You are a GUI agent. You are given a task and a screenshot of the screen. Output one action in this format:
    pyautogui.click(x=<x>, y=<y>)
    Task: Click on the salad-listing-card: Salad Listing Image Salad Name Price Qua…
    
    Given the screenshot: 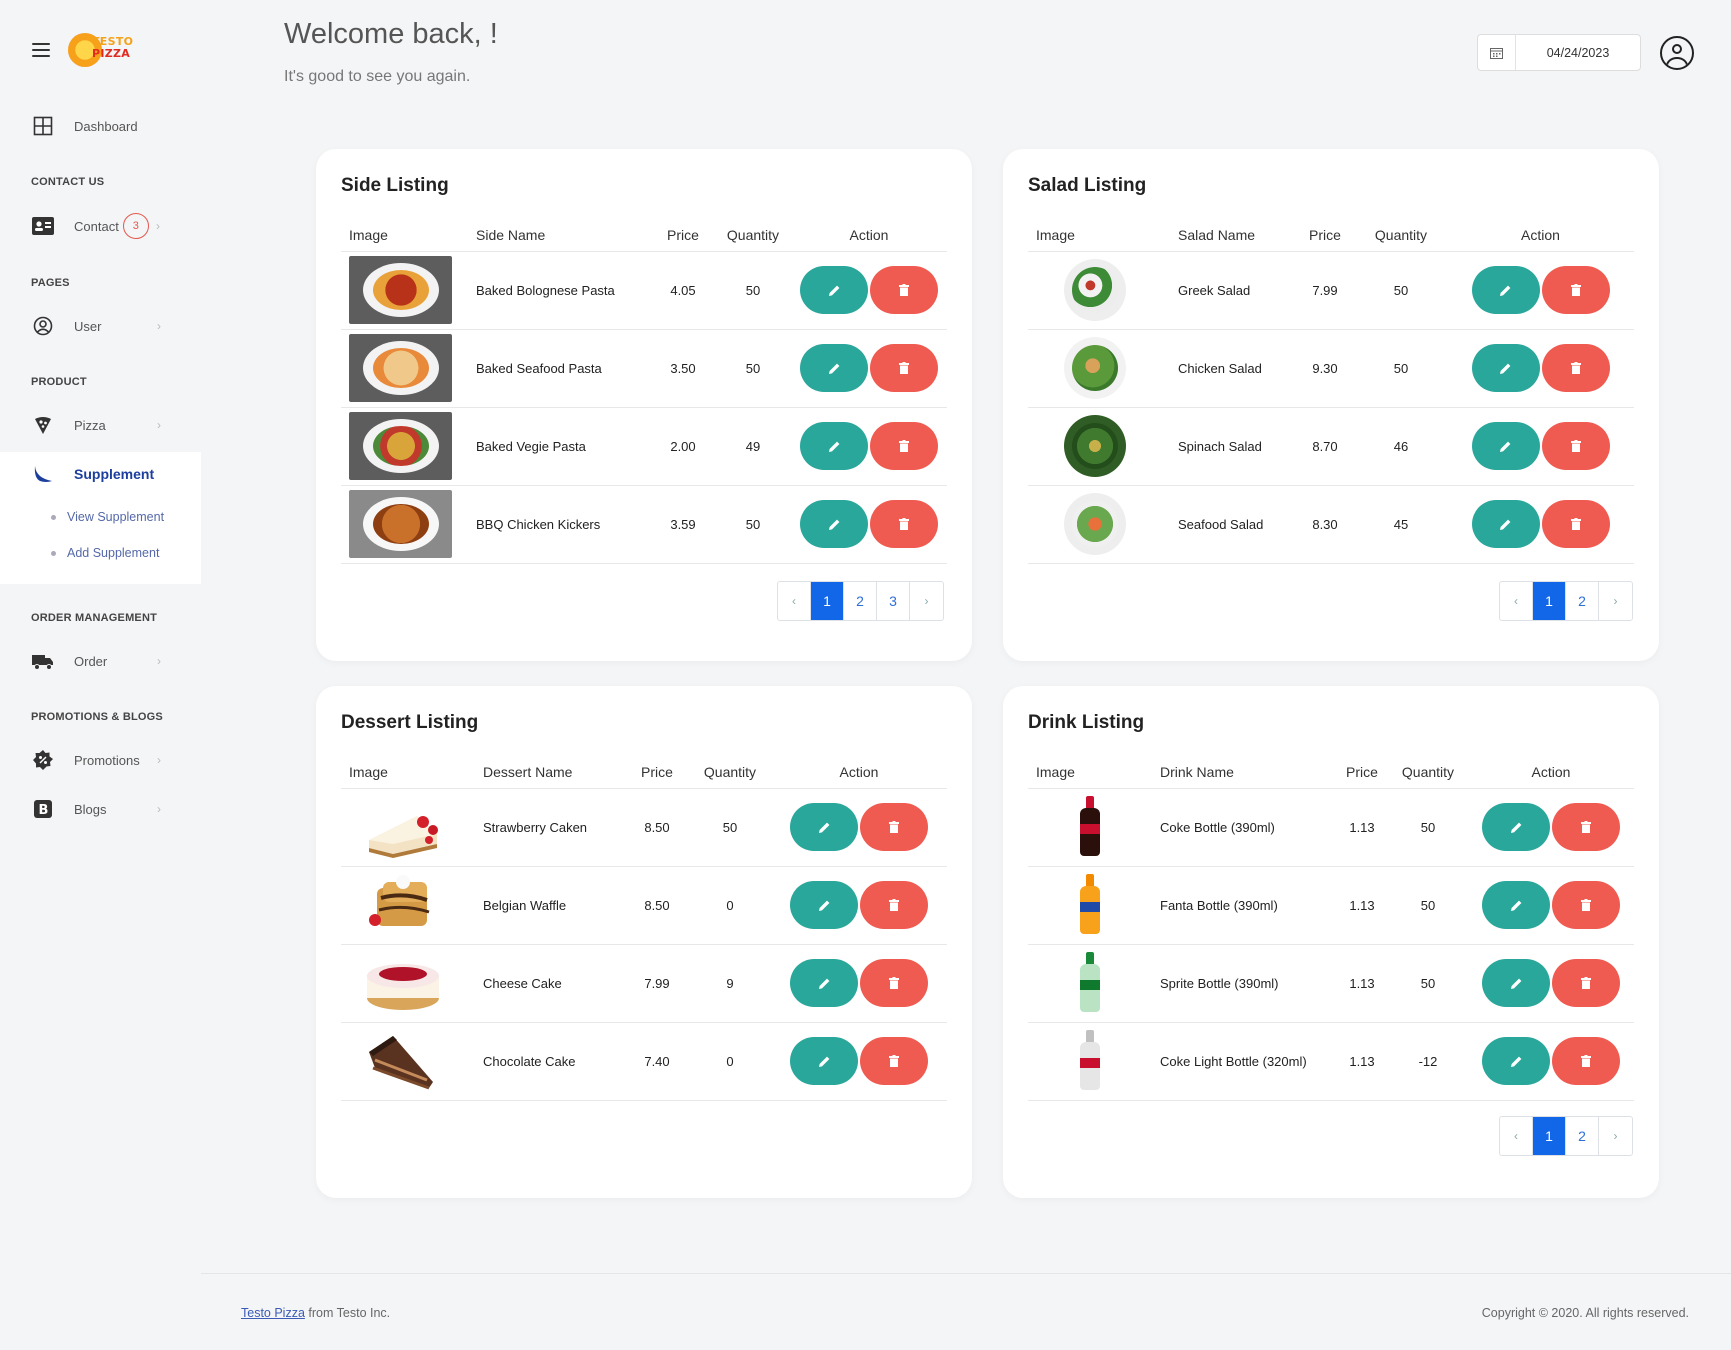 What is the action you would take?
    pyautogui.click(x=1331, y=405)
    